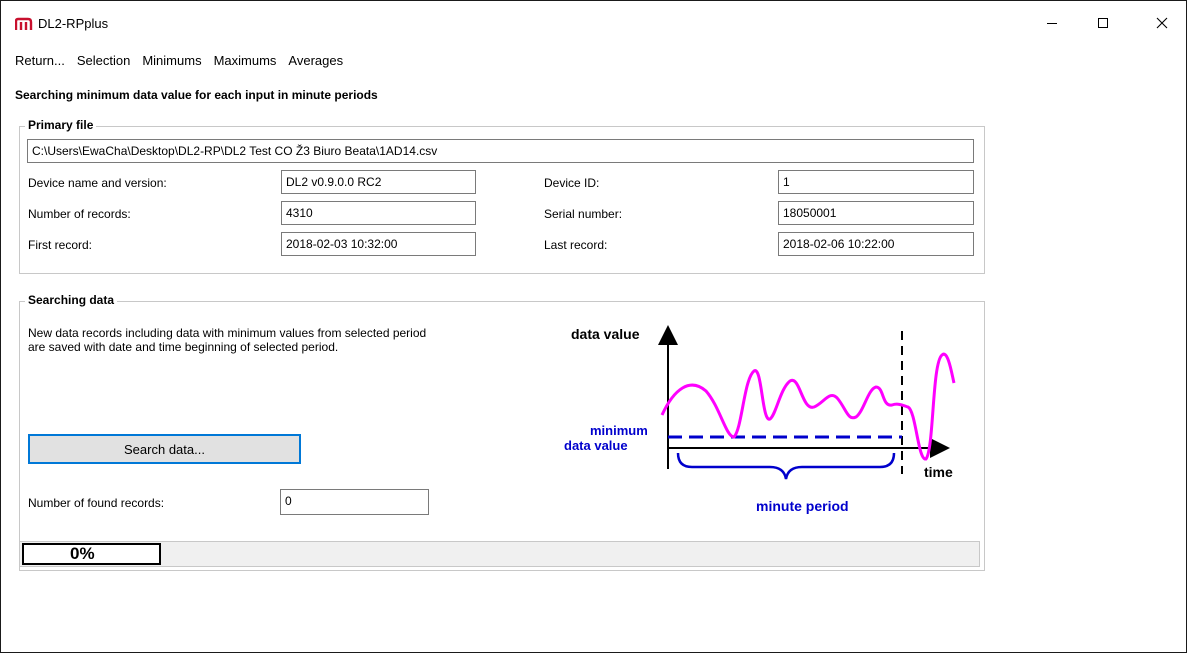 The width and height of the screenshot is (1187, 653). Describe the element at coordinates (378, 244) in the screenshot. I see `first-record-field: 2018-02-03 10:32:00` at that location.